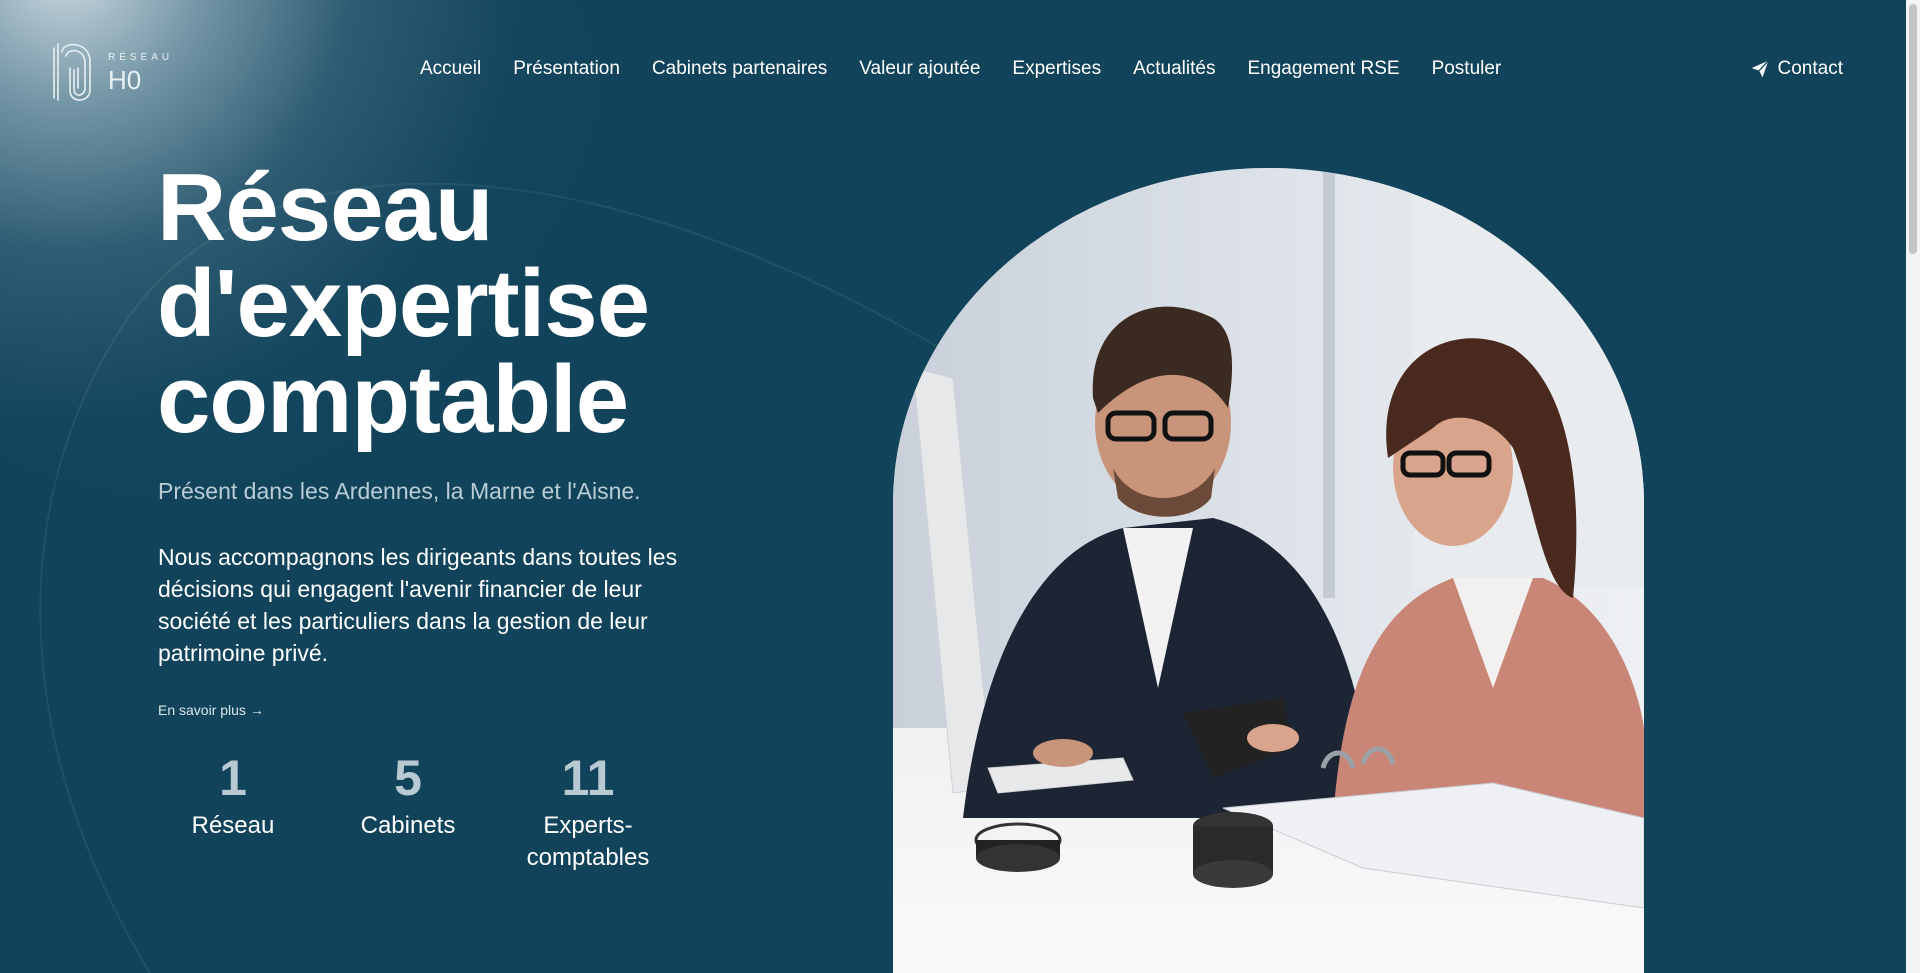 The height and width of the screenshot is (973, 1920). Describe the element at coordinates (233, 778) in the screenshot. I see `stat-value: 1` at that location.